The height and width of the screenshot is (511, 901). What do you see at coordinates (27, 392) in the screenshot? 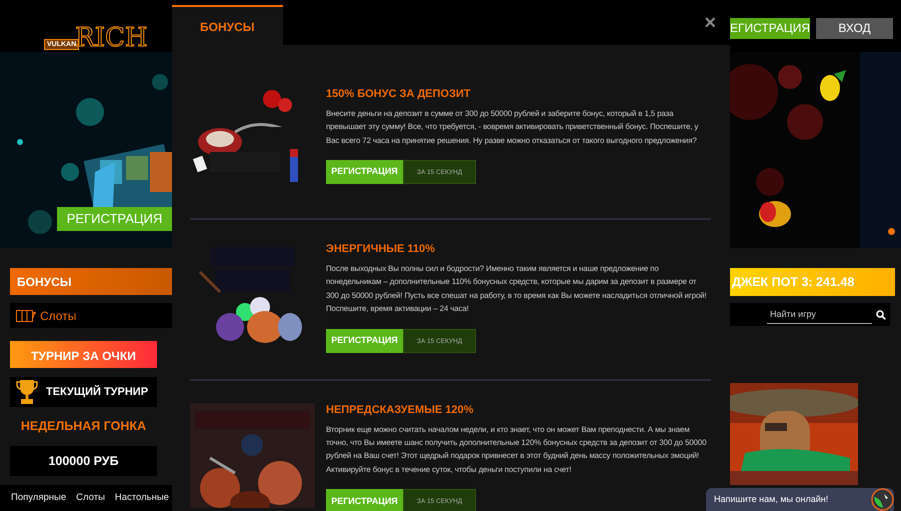
I see `trophy-icon` at bounding box center [27, 392].